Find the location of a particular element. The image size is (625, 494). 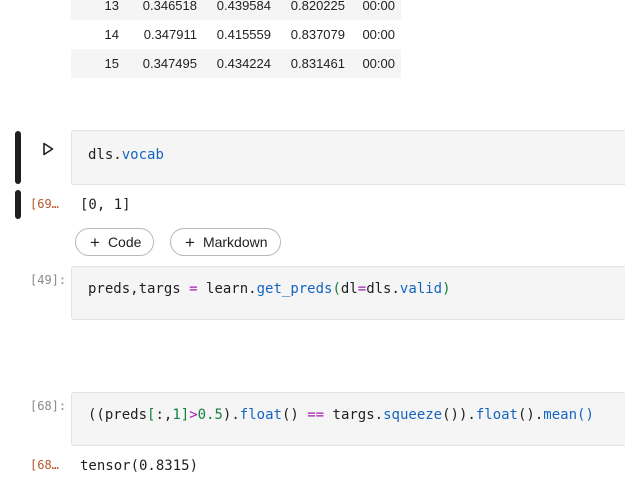

code-cell-vocab: dls.vocab is located at coordinates (348, 157).